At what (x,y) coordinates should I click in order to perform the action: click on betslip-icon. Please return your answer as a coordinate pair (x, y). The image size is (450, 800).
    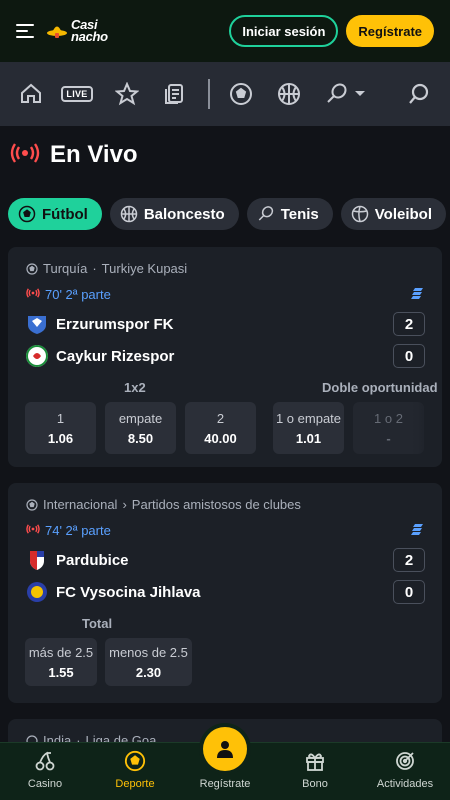
    Looking at the image, I should click on (175, 94).